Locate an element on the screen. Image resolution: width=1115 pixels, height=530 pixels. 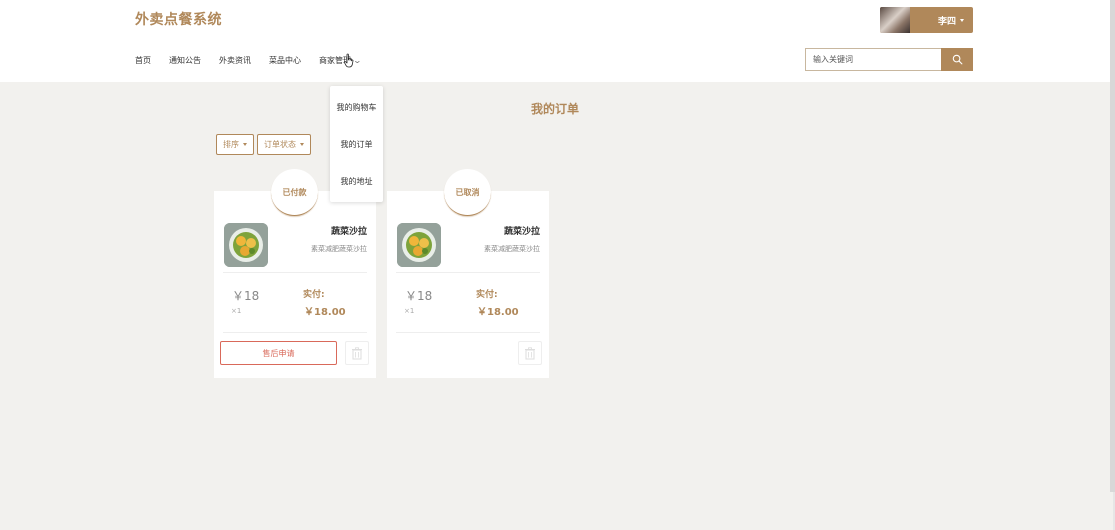
hand-cursor-icon is located at coordinates (348, 60).